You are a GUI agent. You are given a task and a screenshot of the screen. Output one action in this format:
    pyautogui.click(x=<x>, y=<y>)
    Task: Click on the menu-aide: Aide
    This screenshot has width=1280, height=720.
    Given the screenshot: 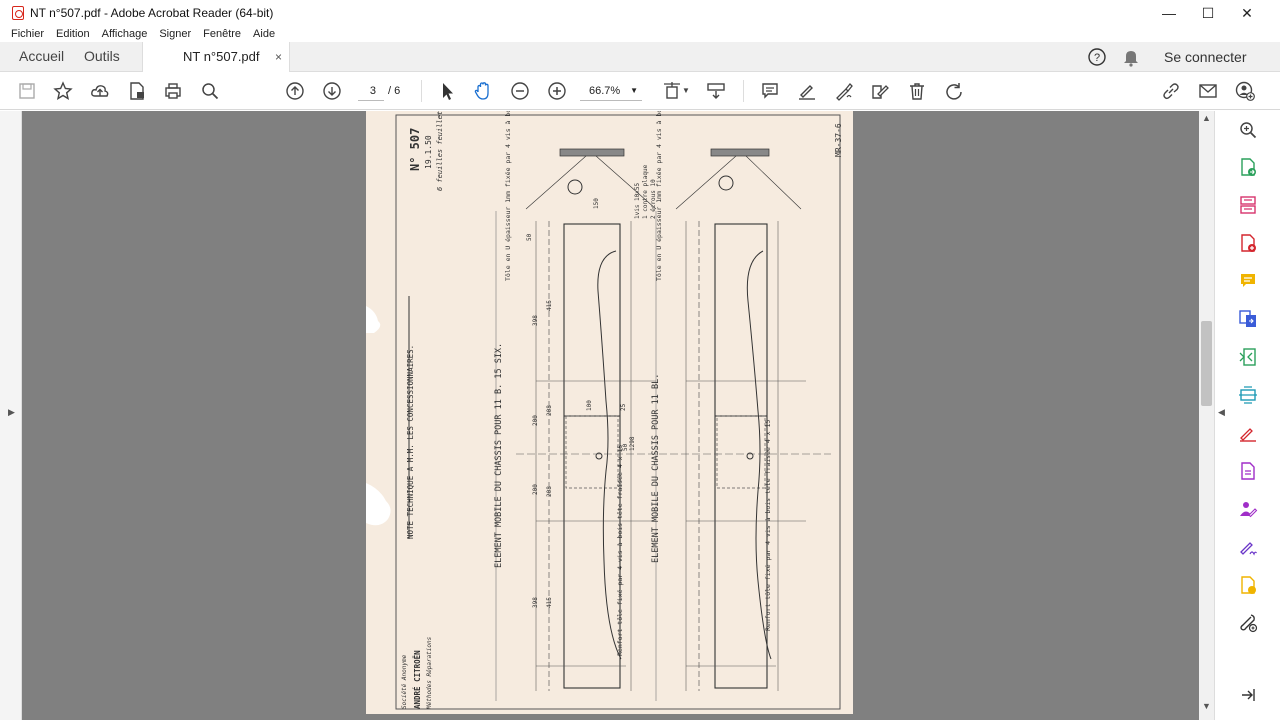 What is the action you would take?
    pyautogui.click(x=264, y=34)
    